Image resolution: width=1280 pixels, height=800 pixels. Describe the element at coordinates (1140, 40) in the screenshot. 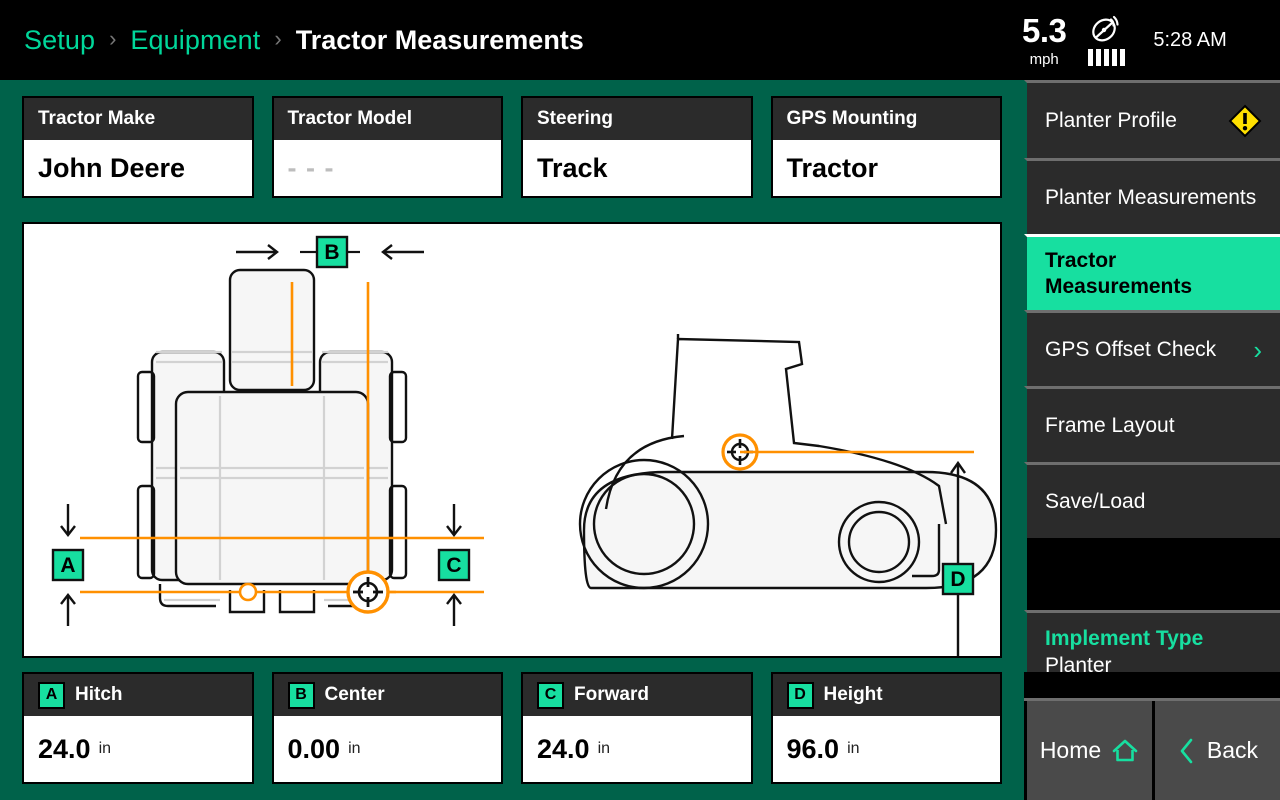

I see `status-indicators: 5.3 mph 5:28 AM` at that location.